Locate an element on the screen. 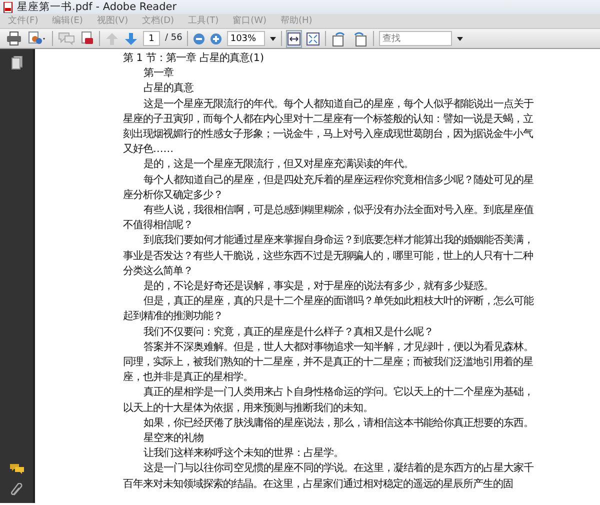 This screenshot has height=505, width=600. print-icon is located at coordinates (14, 38).